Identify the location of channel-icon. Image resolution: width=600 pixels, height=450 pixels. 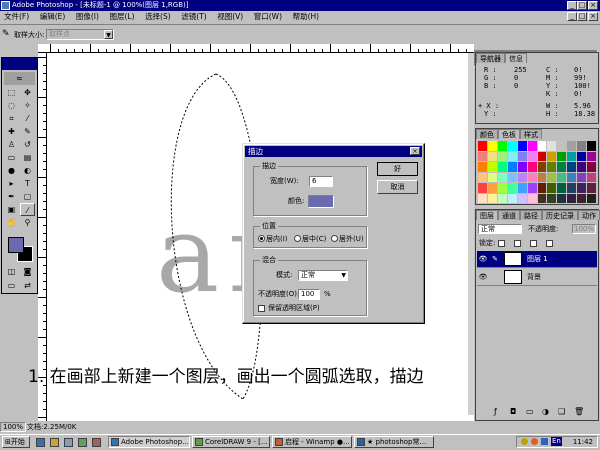
(82, 442).